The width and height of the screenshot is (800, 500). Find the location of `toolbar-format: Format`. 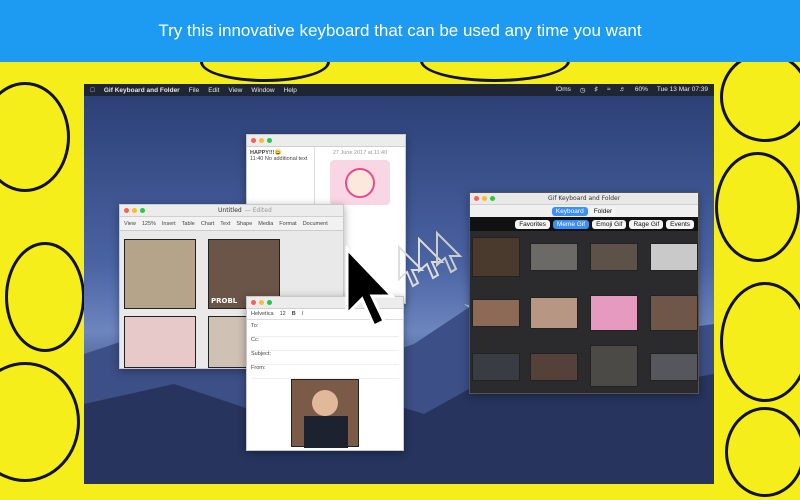

toolbar-format: Format is located at coordinates (287, 224).